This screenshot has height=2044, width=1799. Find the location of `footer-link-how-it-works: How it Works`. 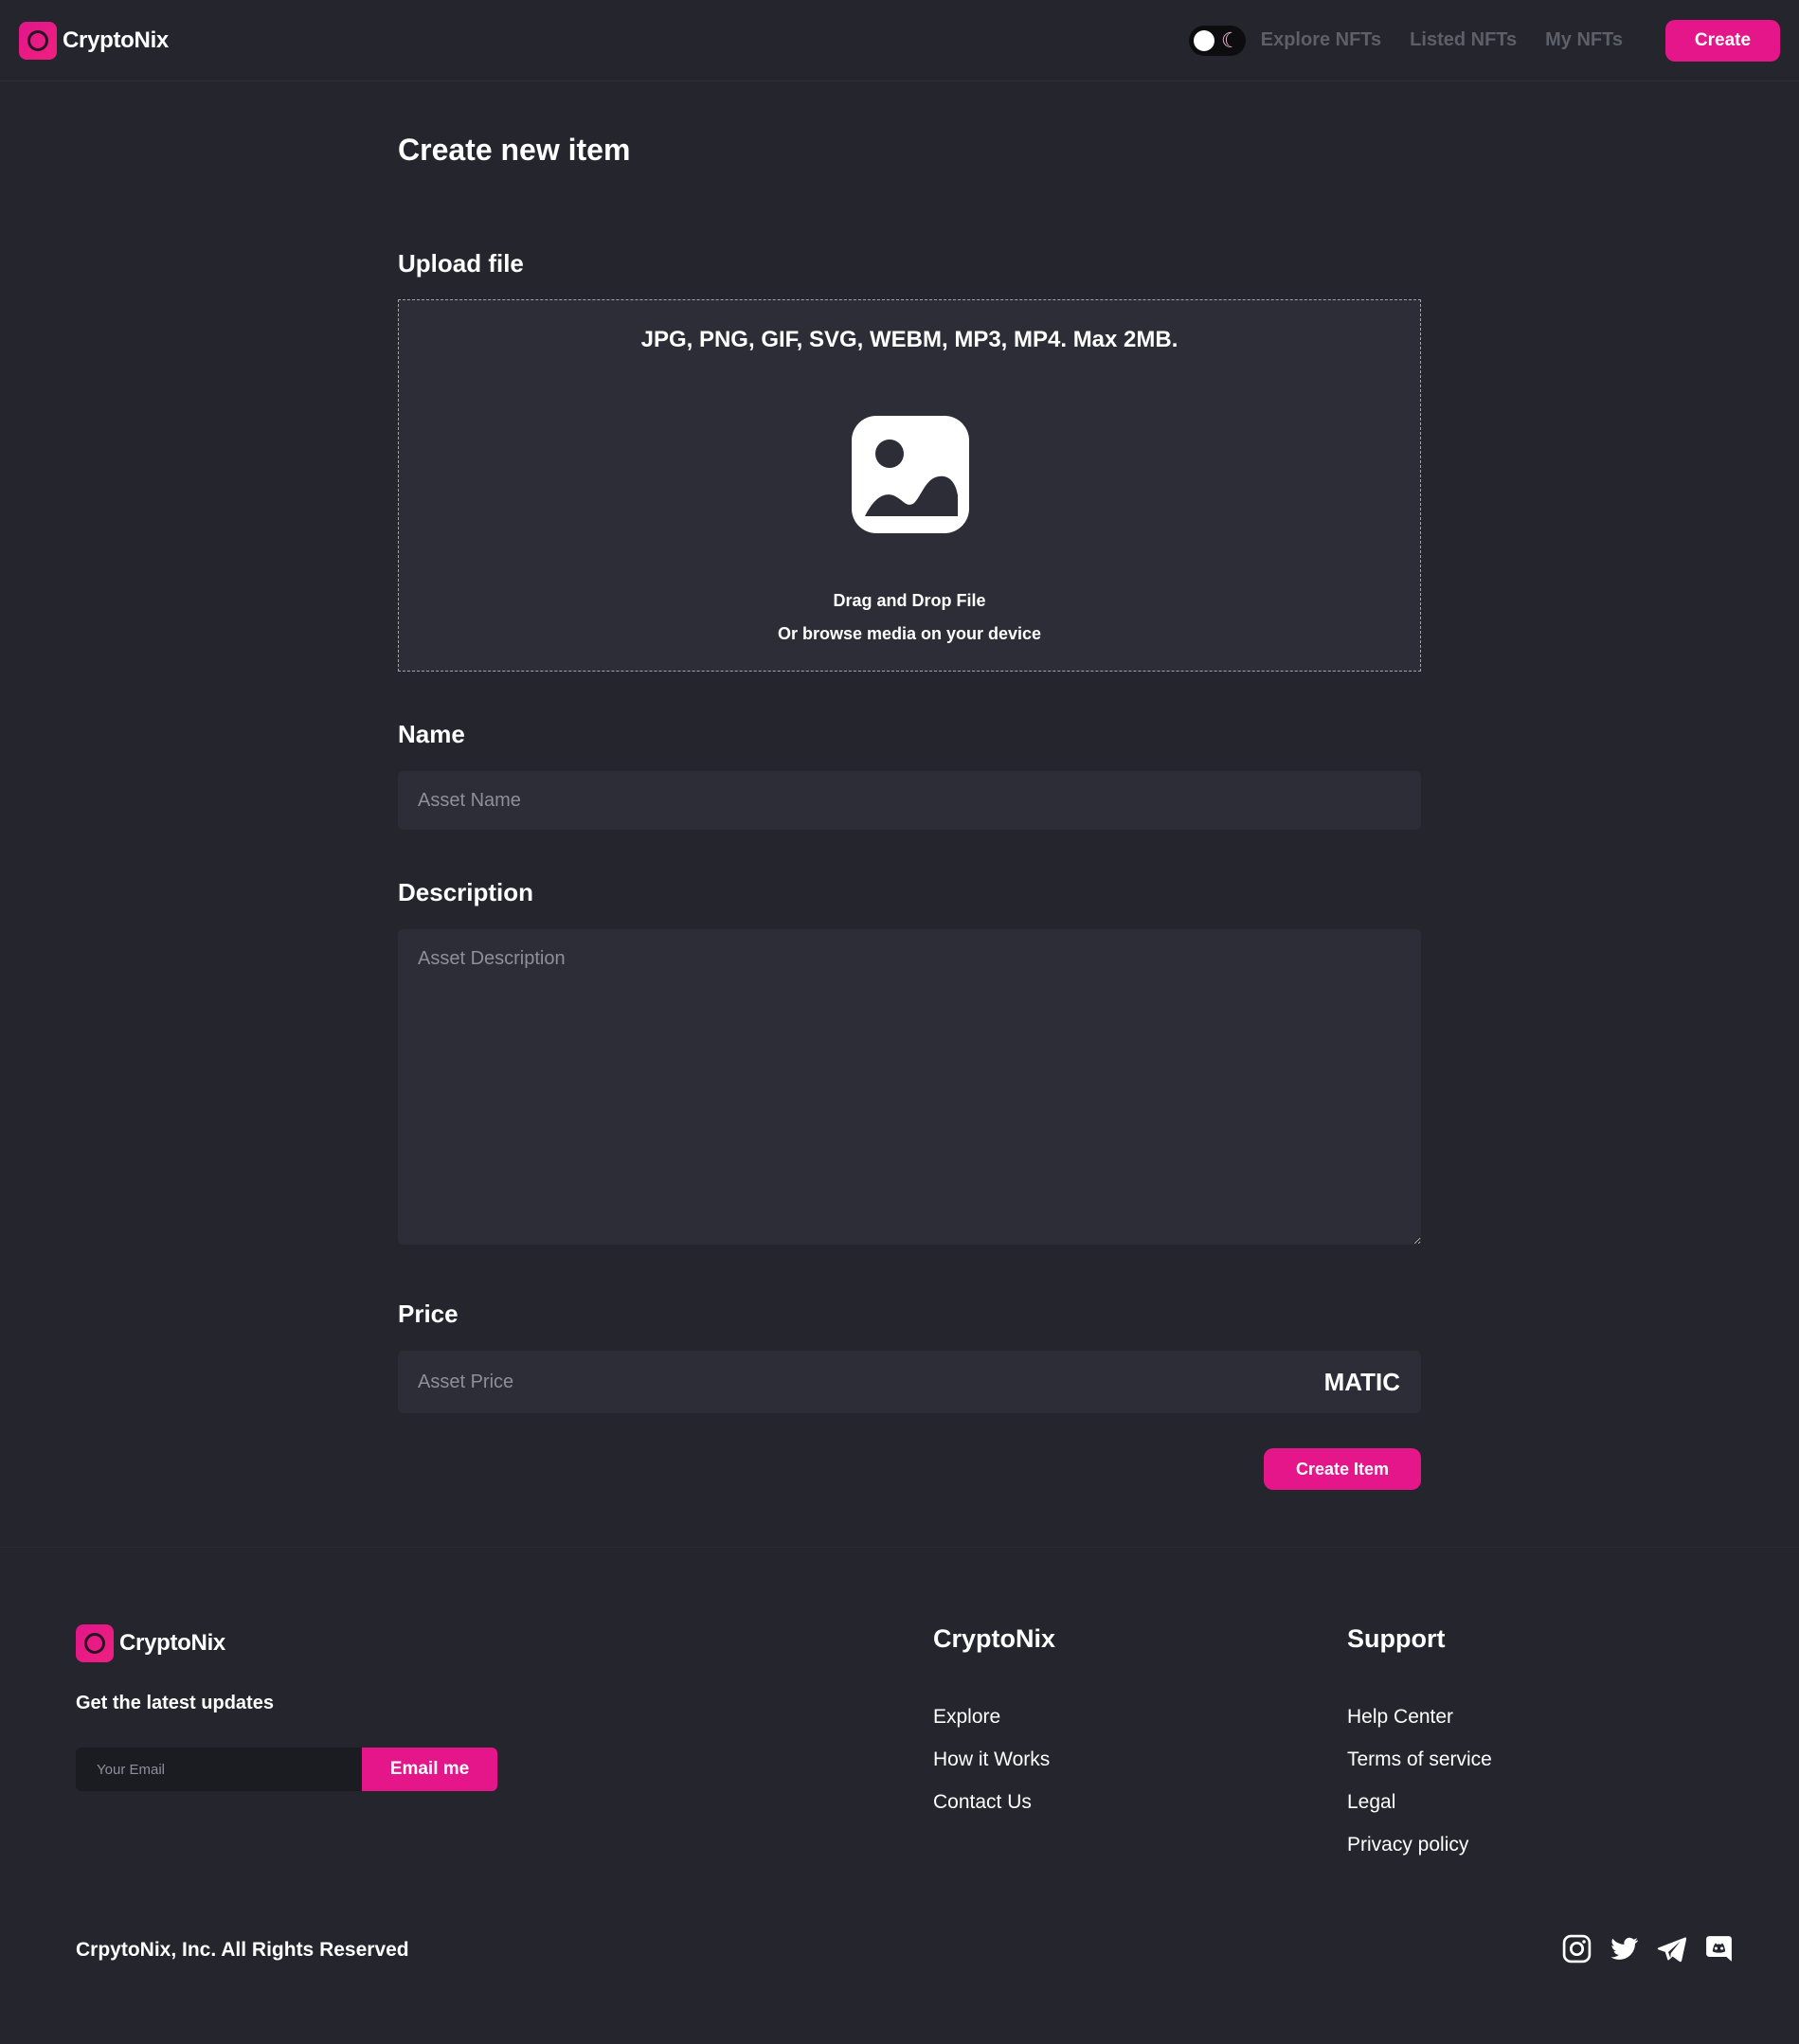

footer-link-how-it-works: How it Works is located at coordinates (992, 1759).